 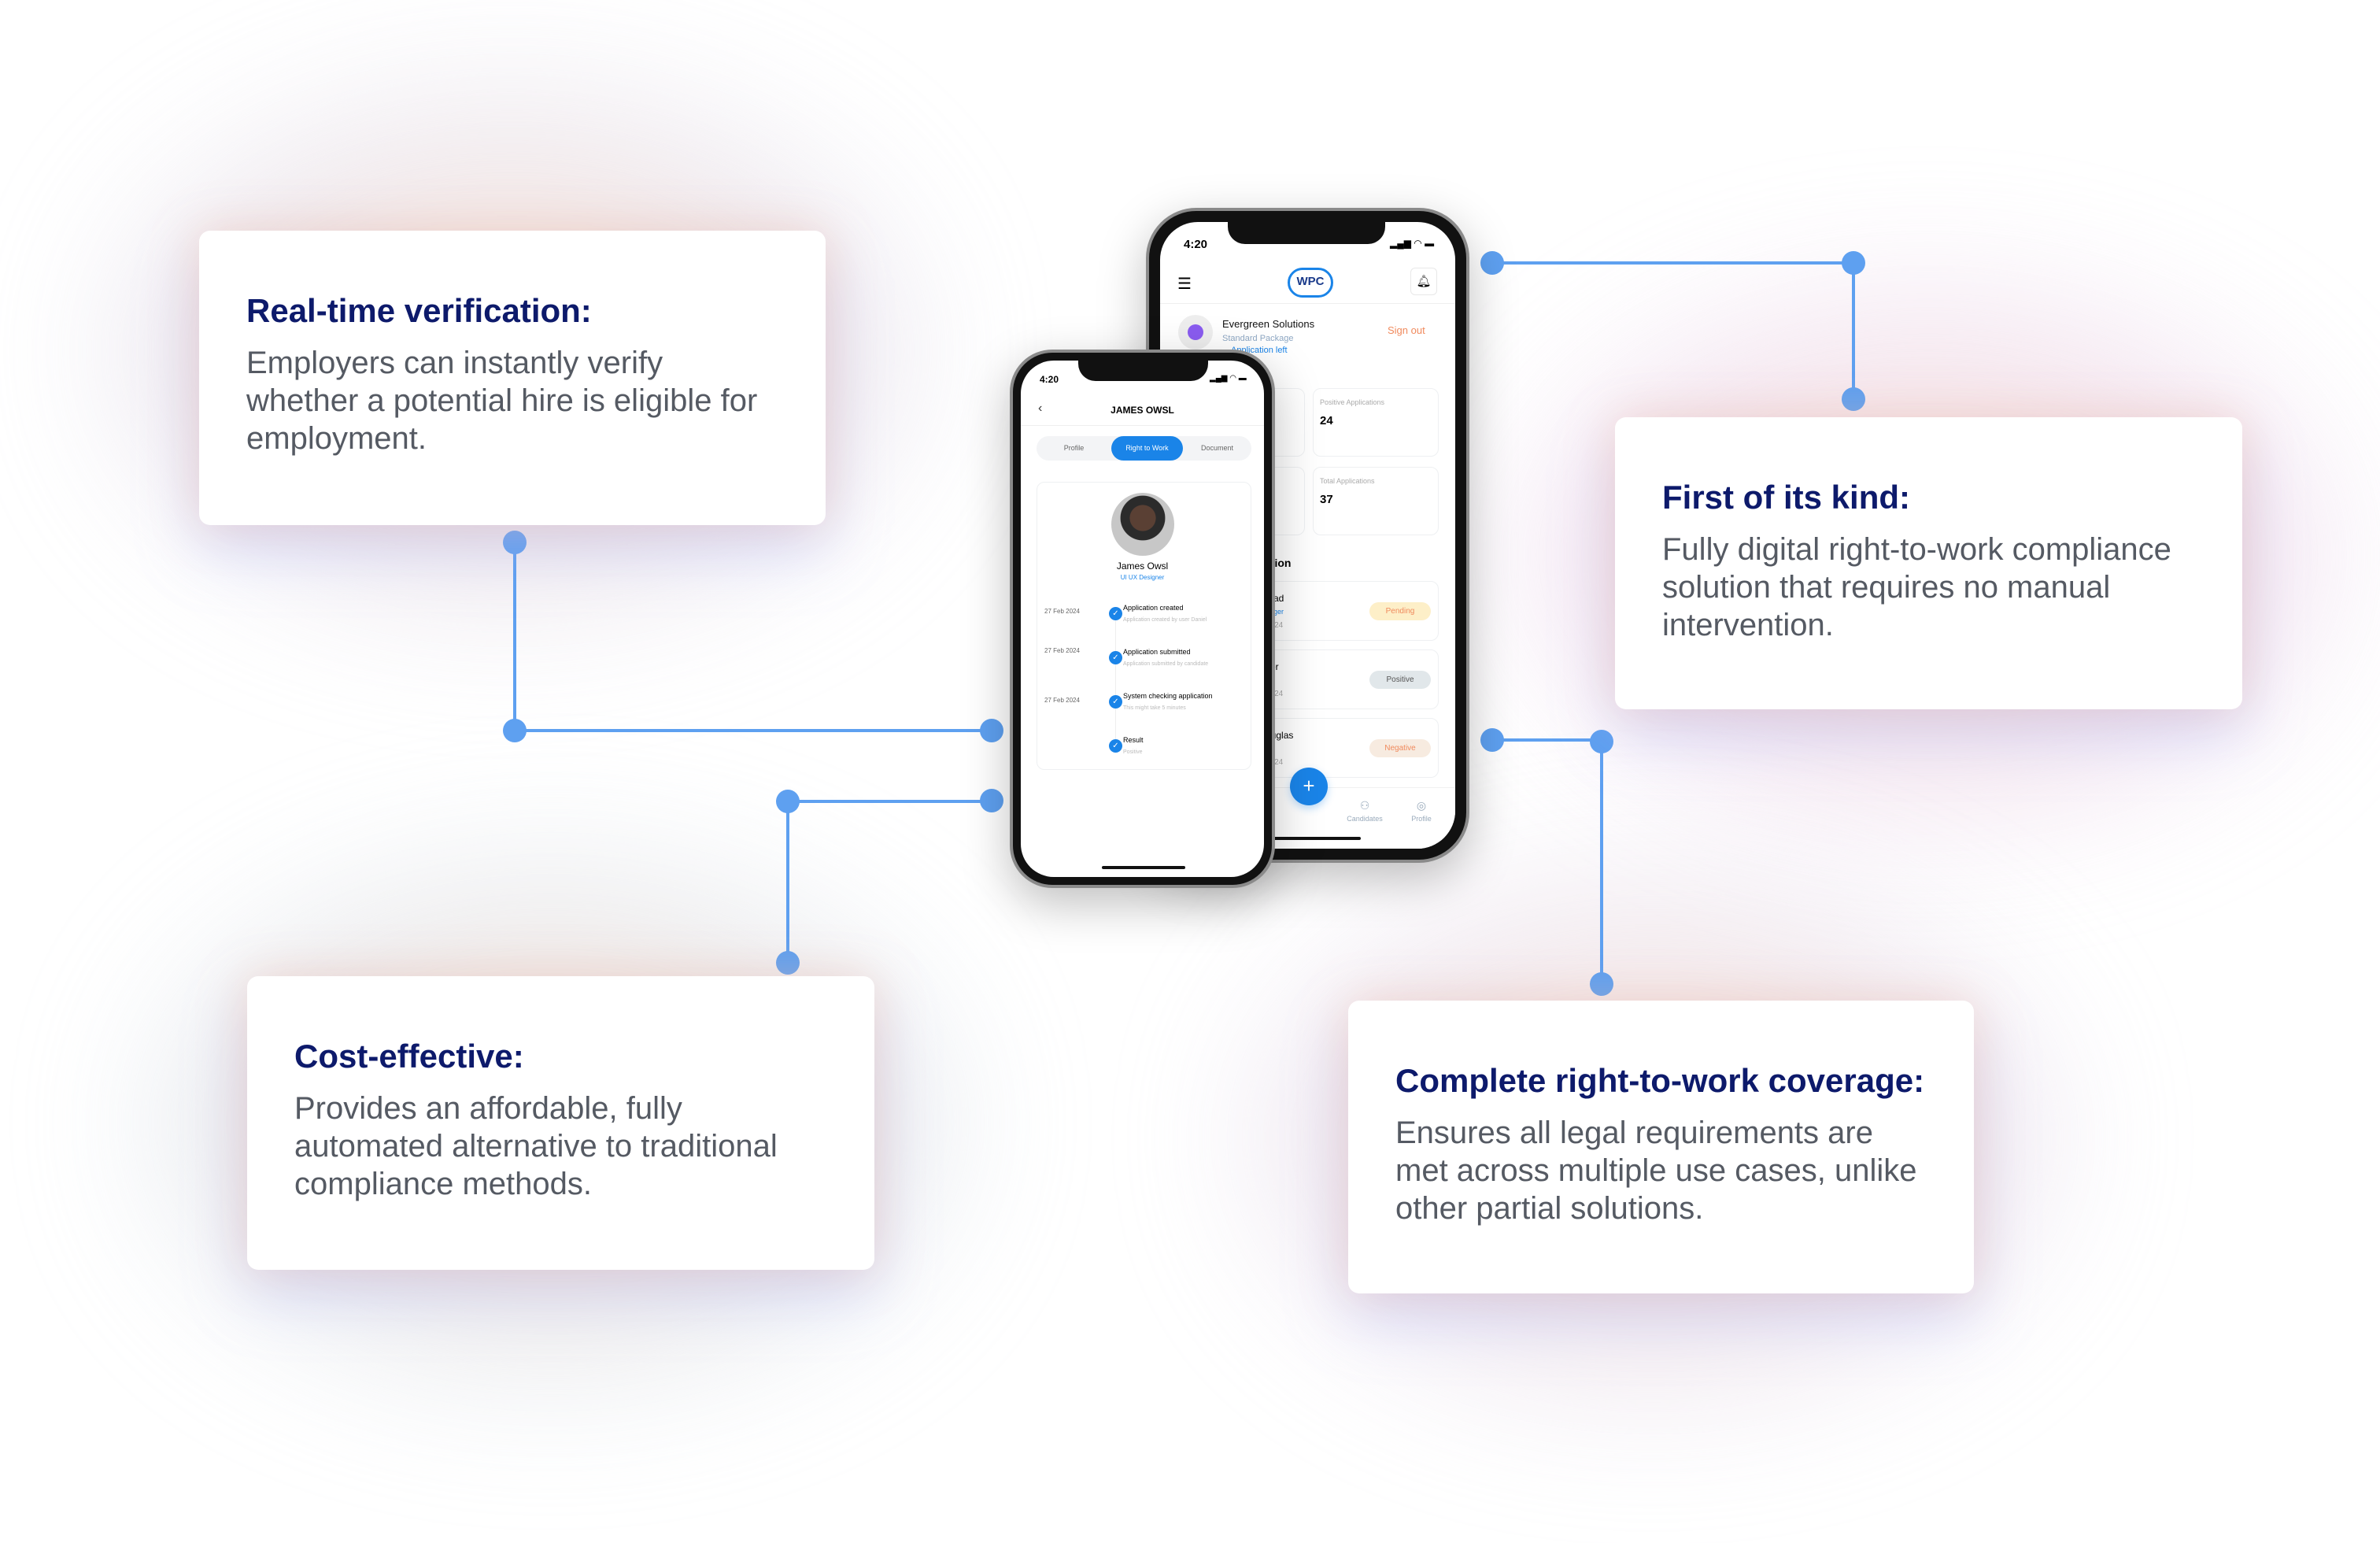 I want to click on candidate-name: James Owsl, so click(x=1142, y=566).